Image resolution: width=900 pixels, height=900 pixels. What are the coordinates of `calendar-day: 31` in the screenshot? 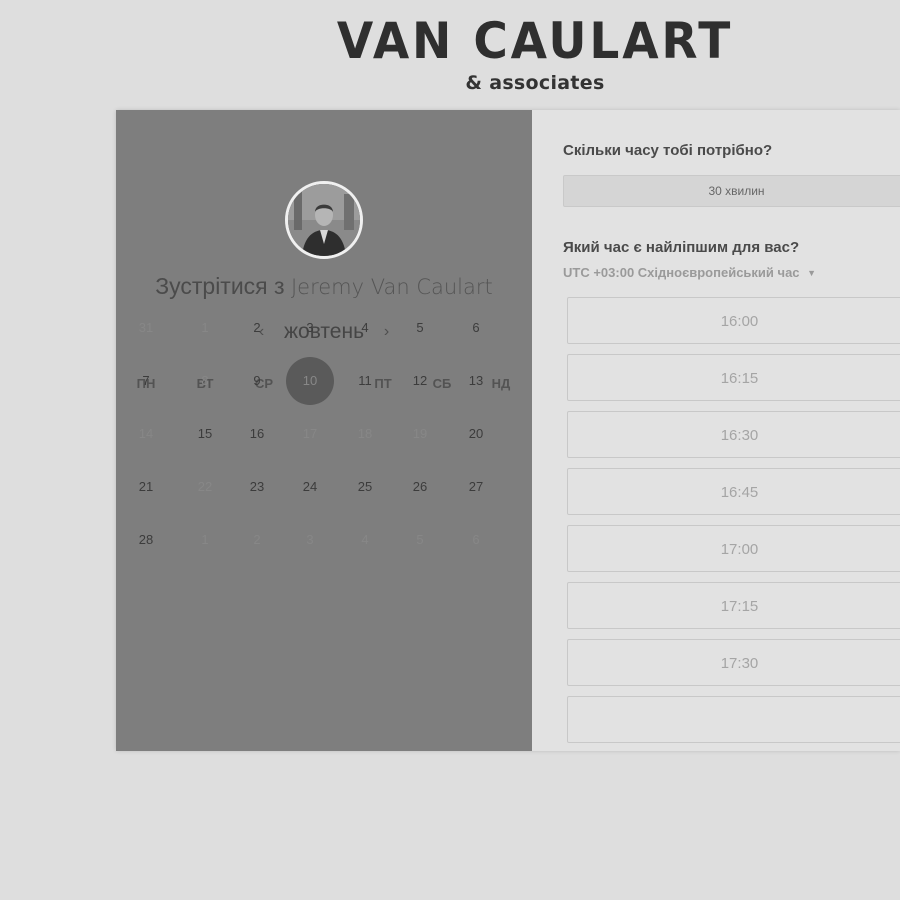 It's located at (146, 327).